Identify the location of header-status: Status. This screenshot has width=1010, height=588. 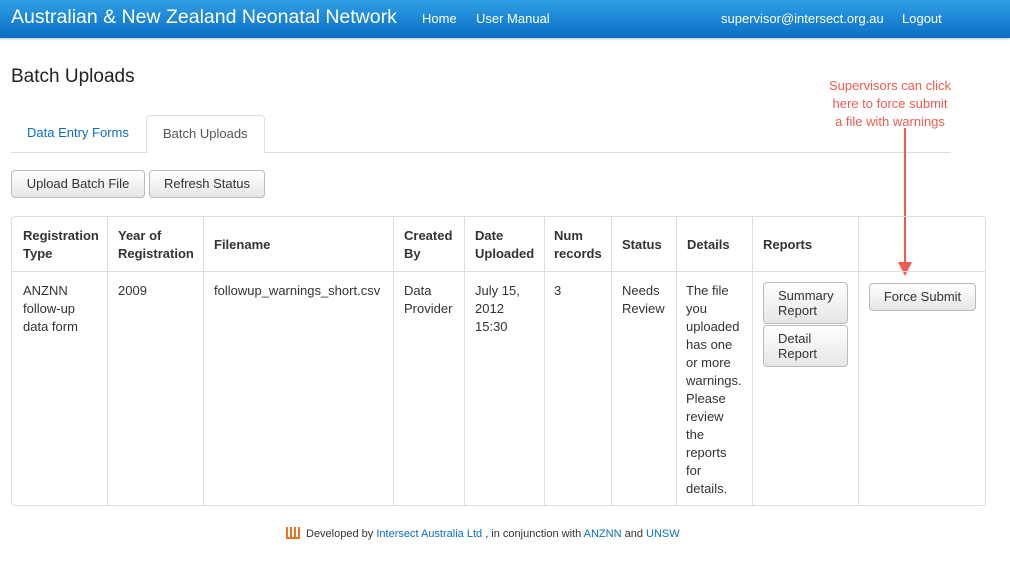
(642, 244).